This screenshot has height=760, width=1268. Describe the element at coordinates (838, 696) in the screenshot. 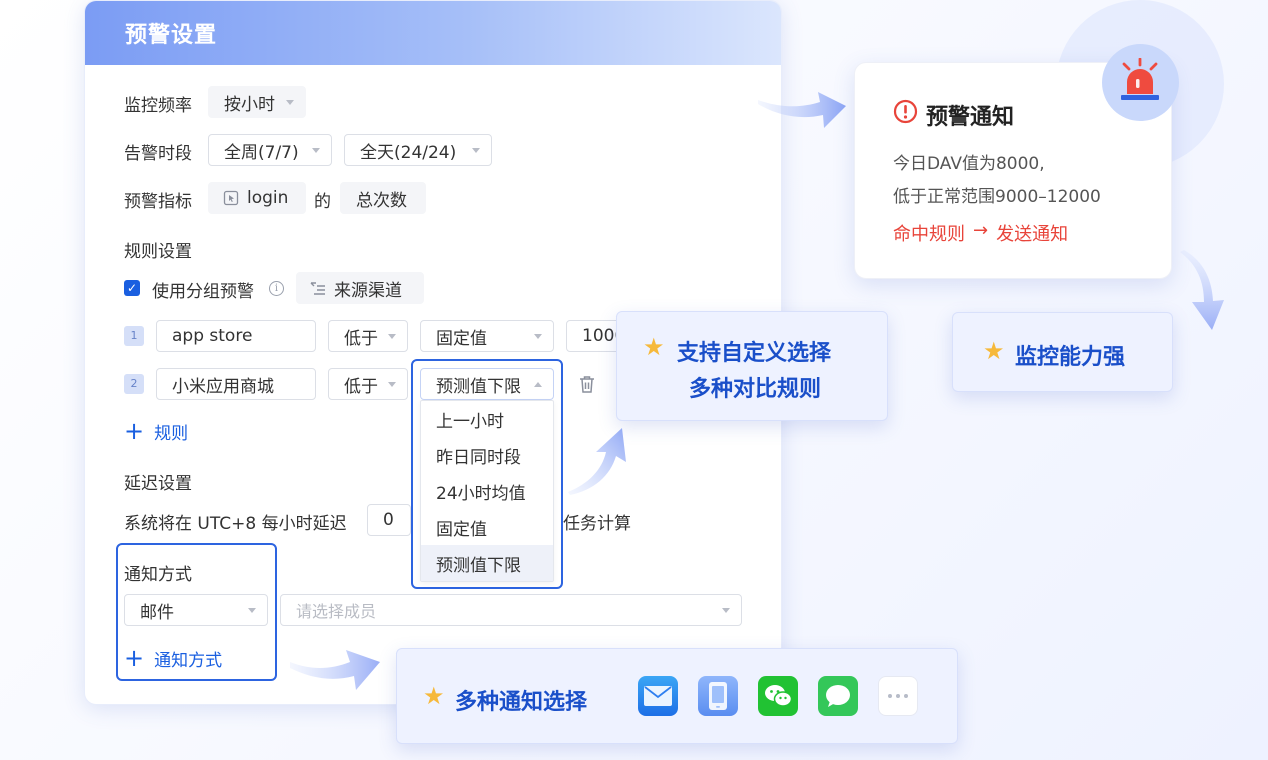

I see `message-icon` at that location.